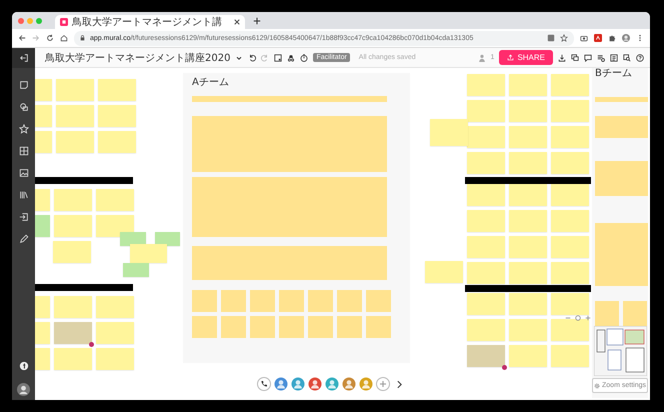 The width and height of the screenshot is (664, 412). What do you see at coordinates (564, 38) in the screenshot?
I see `star-icon` at bounding box center [564, 38].